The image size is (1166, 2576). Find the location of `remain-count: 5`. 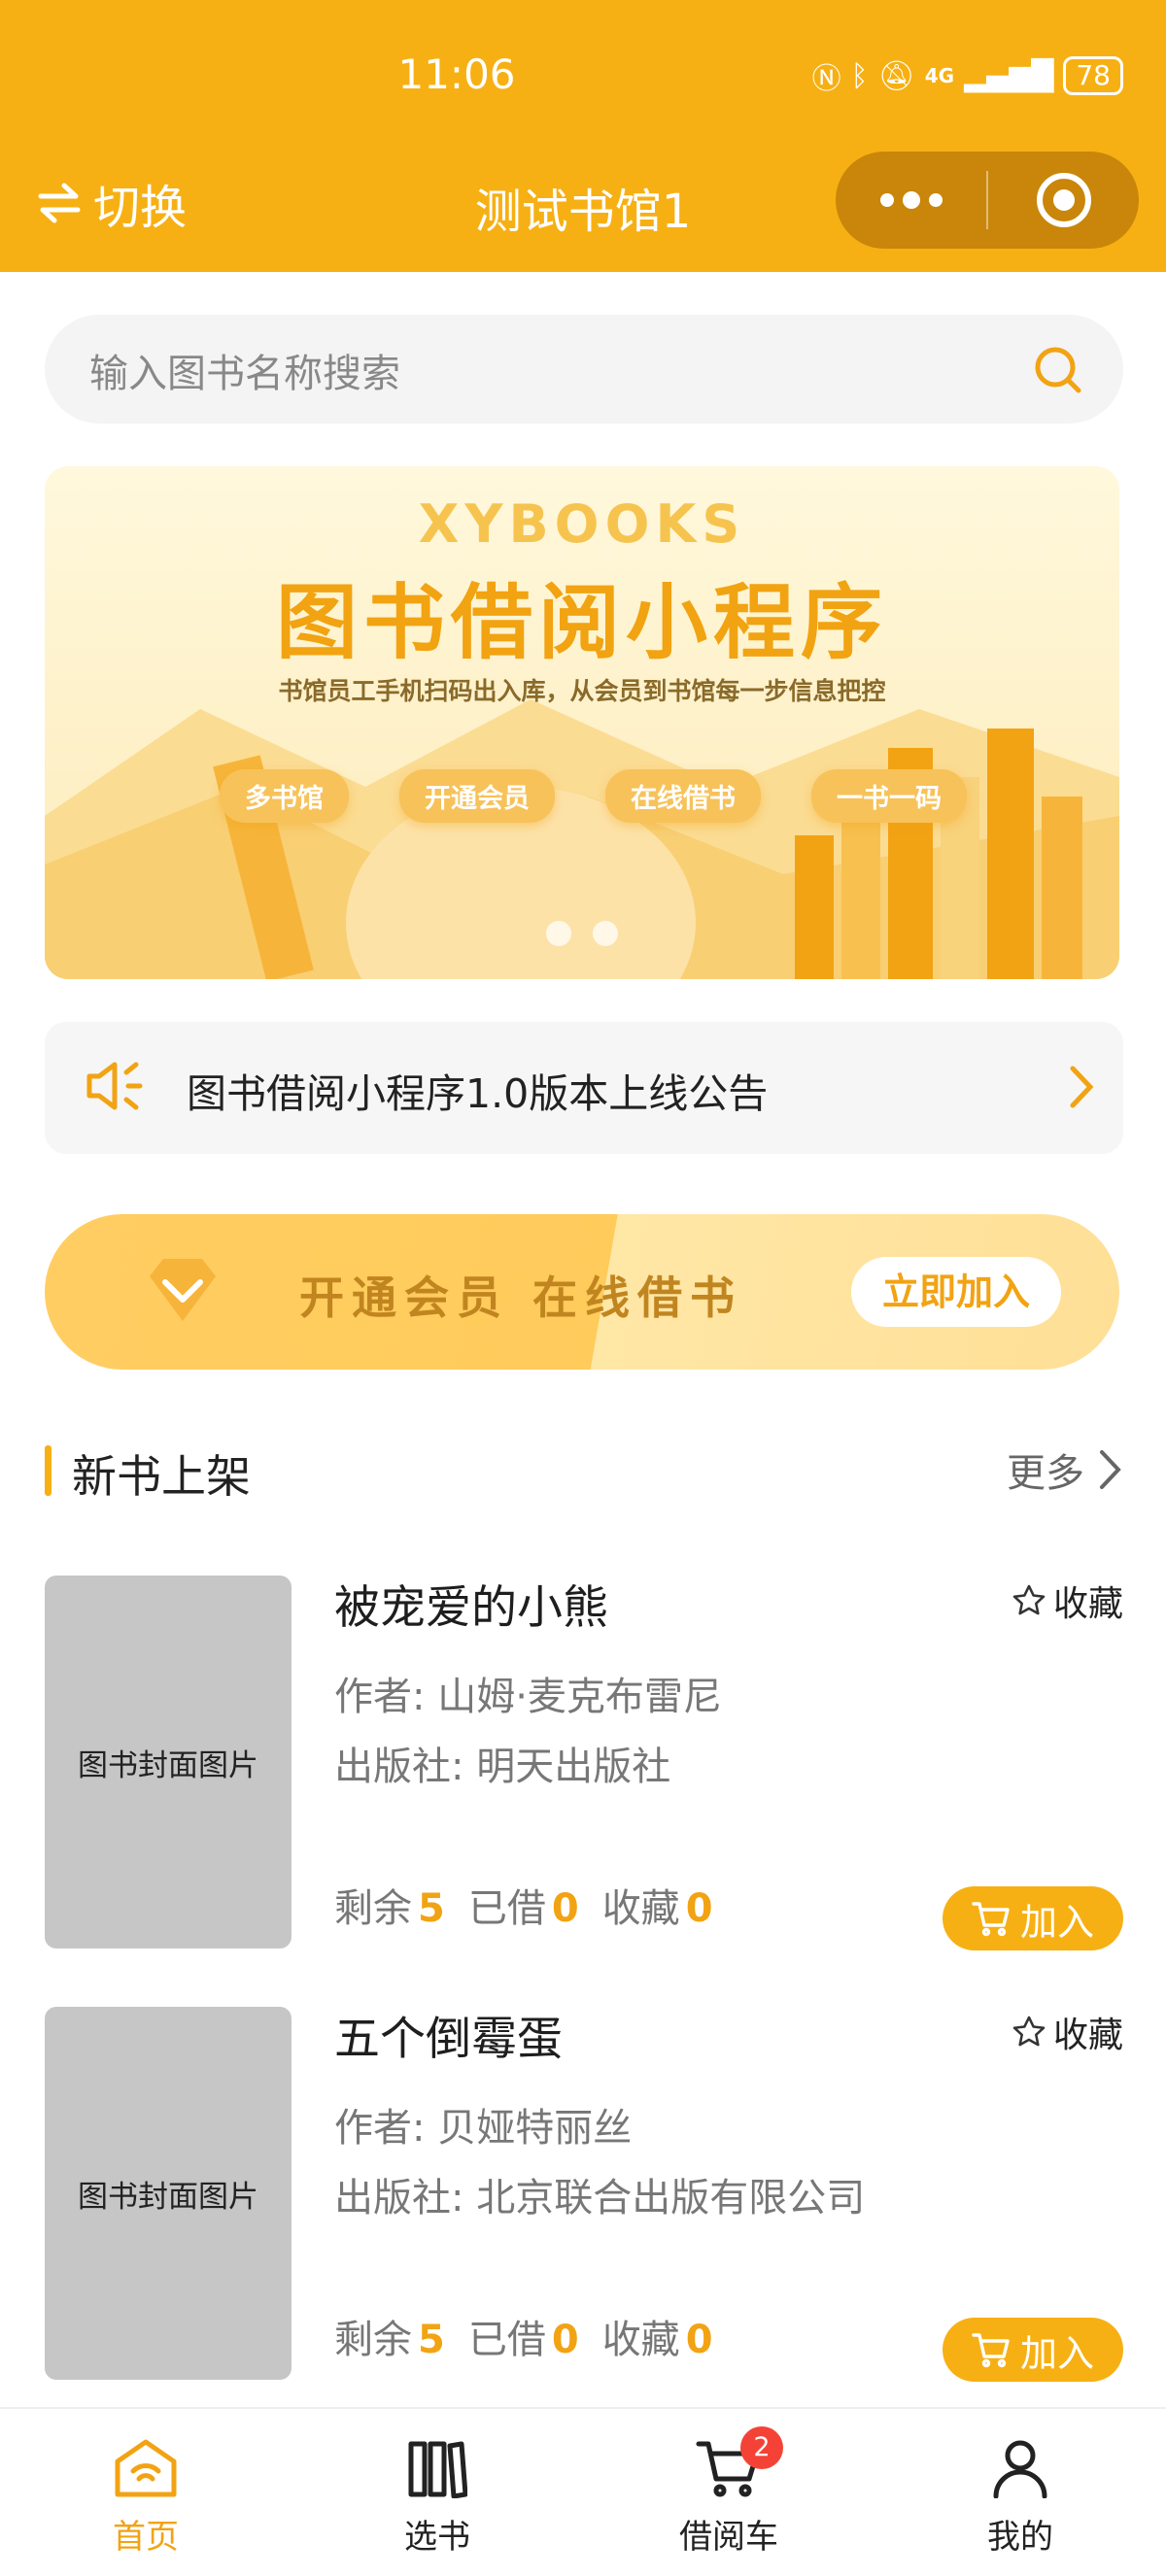

remain-count: 5 is located at coordinates (431, 1908).